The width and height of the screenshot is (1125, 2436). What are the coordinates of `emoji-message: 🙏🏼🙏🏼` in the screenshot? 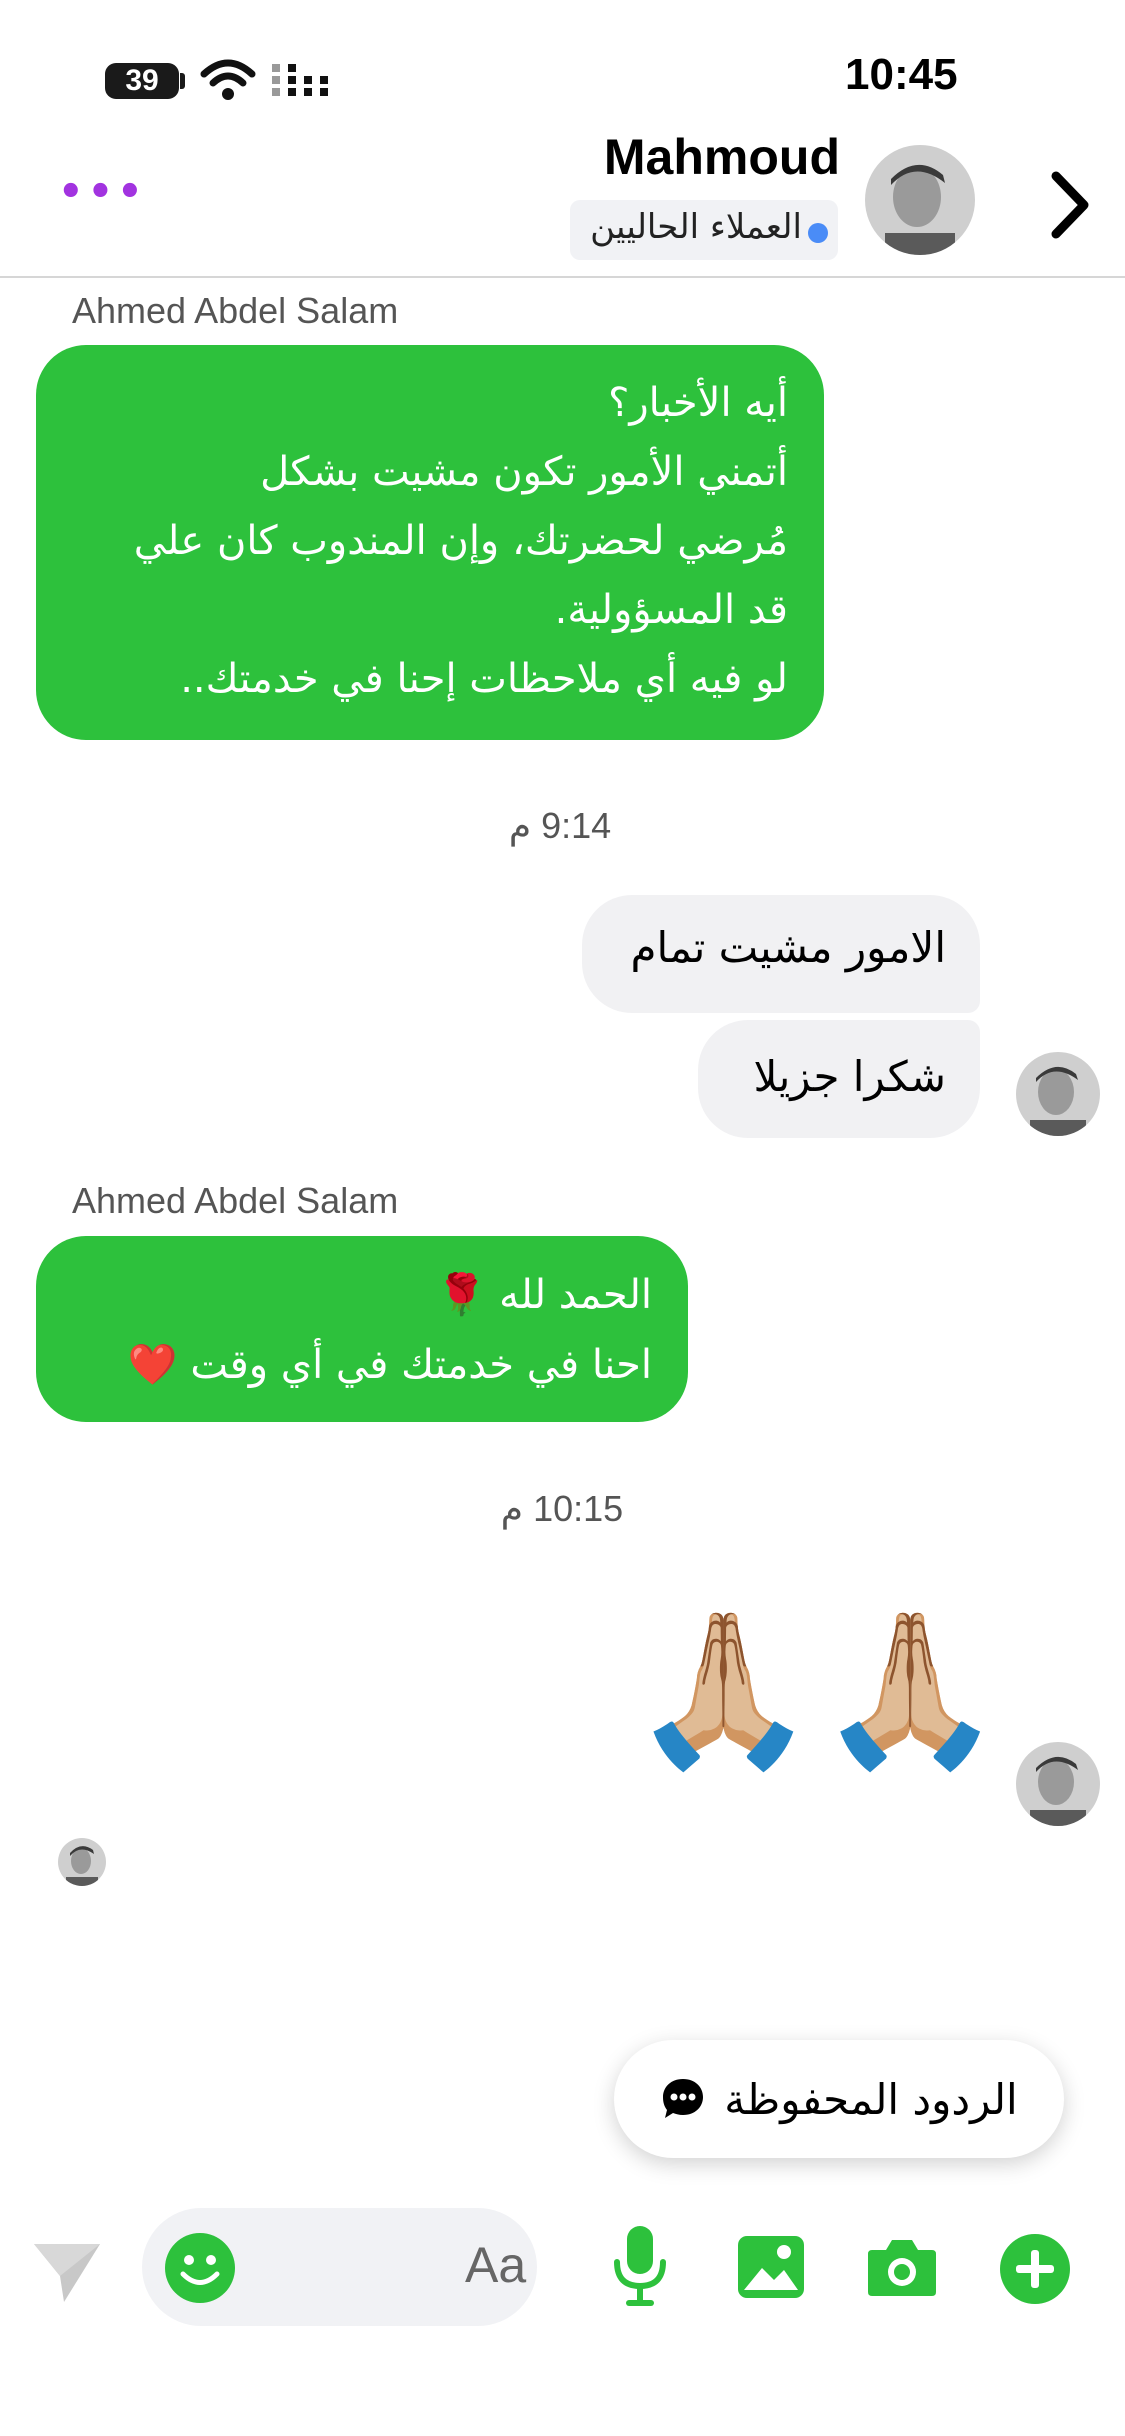 It's located at (817, 1690).